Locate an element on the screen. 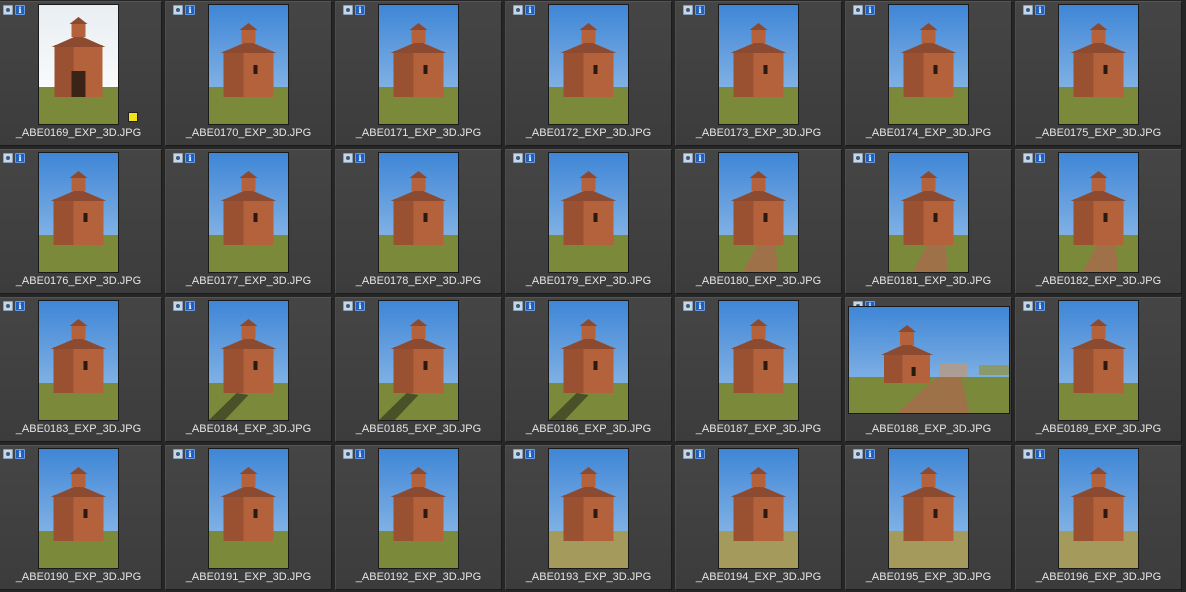  thumbnail-cell: i _ABE0181_EXP_3D.JPG is located at coordinates (928, 221).